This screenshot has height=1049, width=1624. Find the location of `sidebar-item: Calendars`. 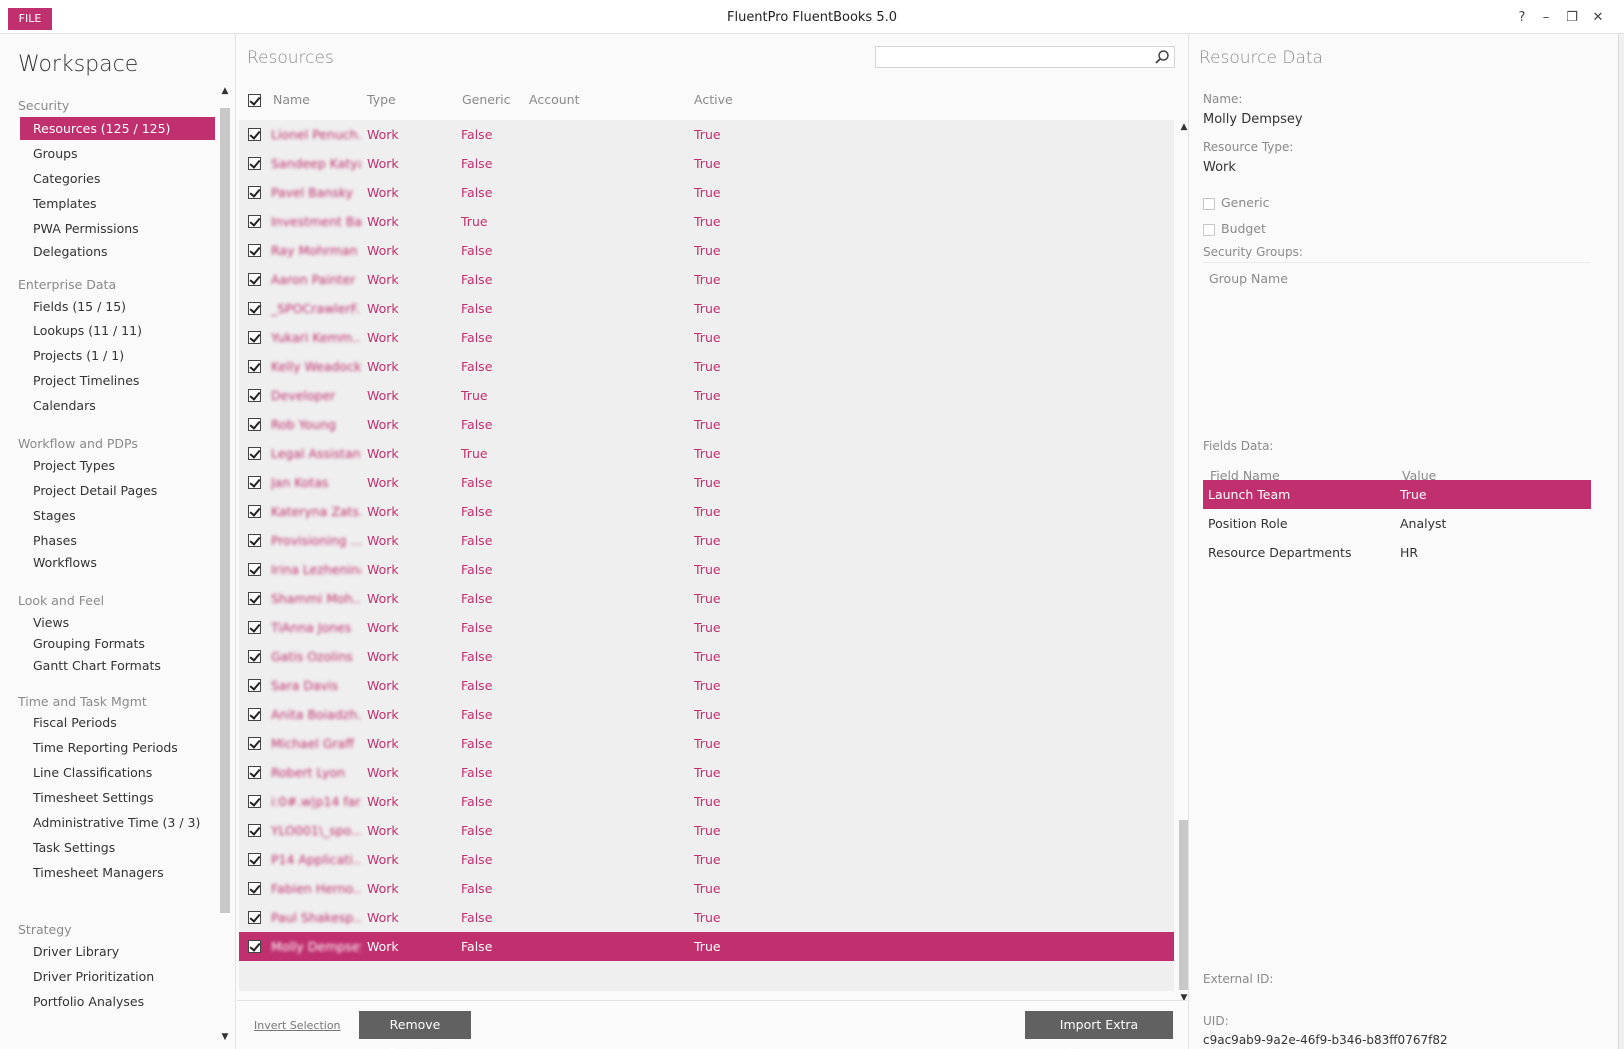

sidebar-item: Calendars is located at coordinates (117, 405).